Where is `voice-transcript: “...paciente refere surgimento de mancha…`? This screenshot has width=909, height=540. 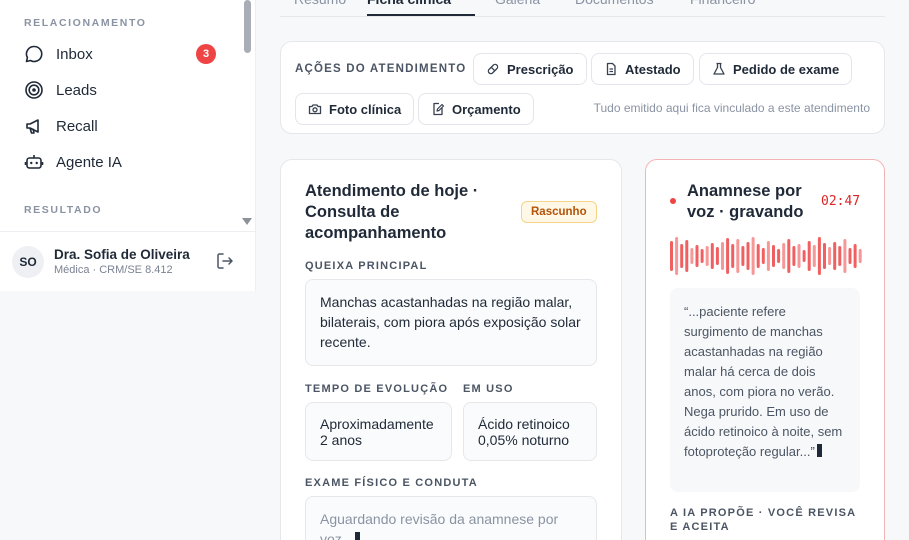 voice-transcript: “...paciente refere surgimento de mancha… is located at coordinates (765, 390).